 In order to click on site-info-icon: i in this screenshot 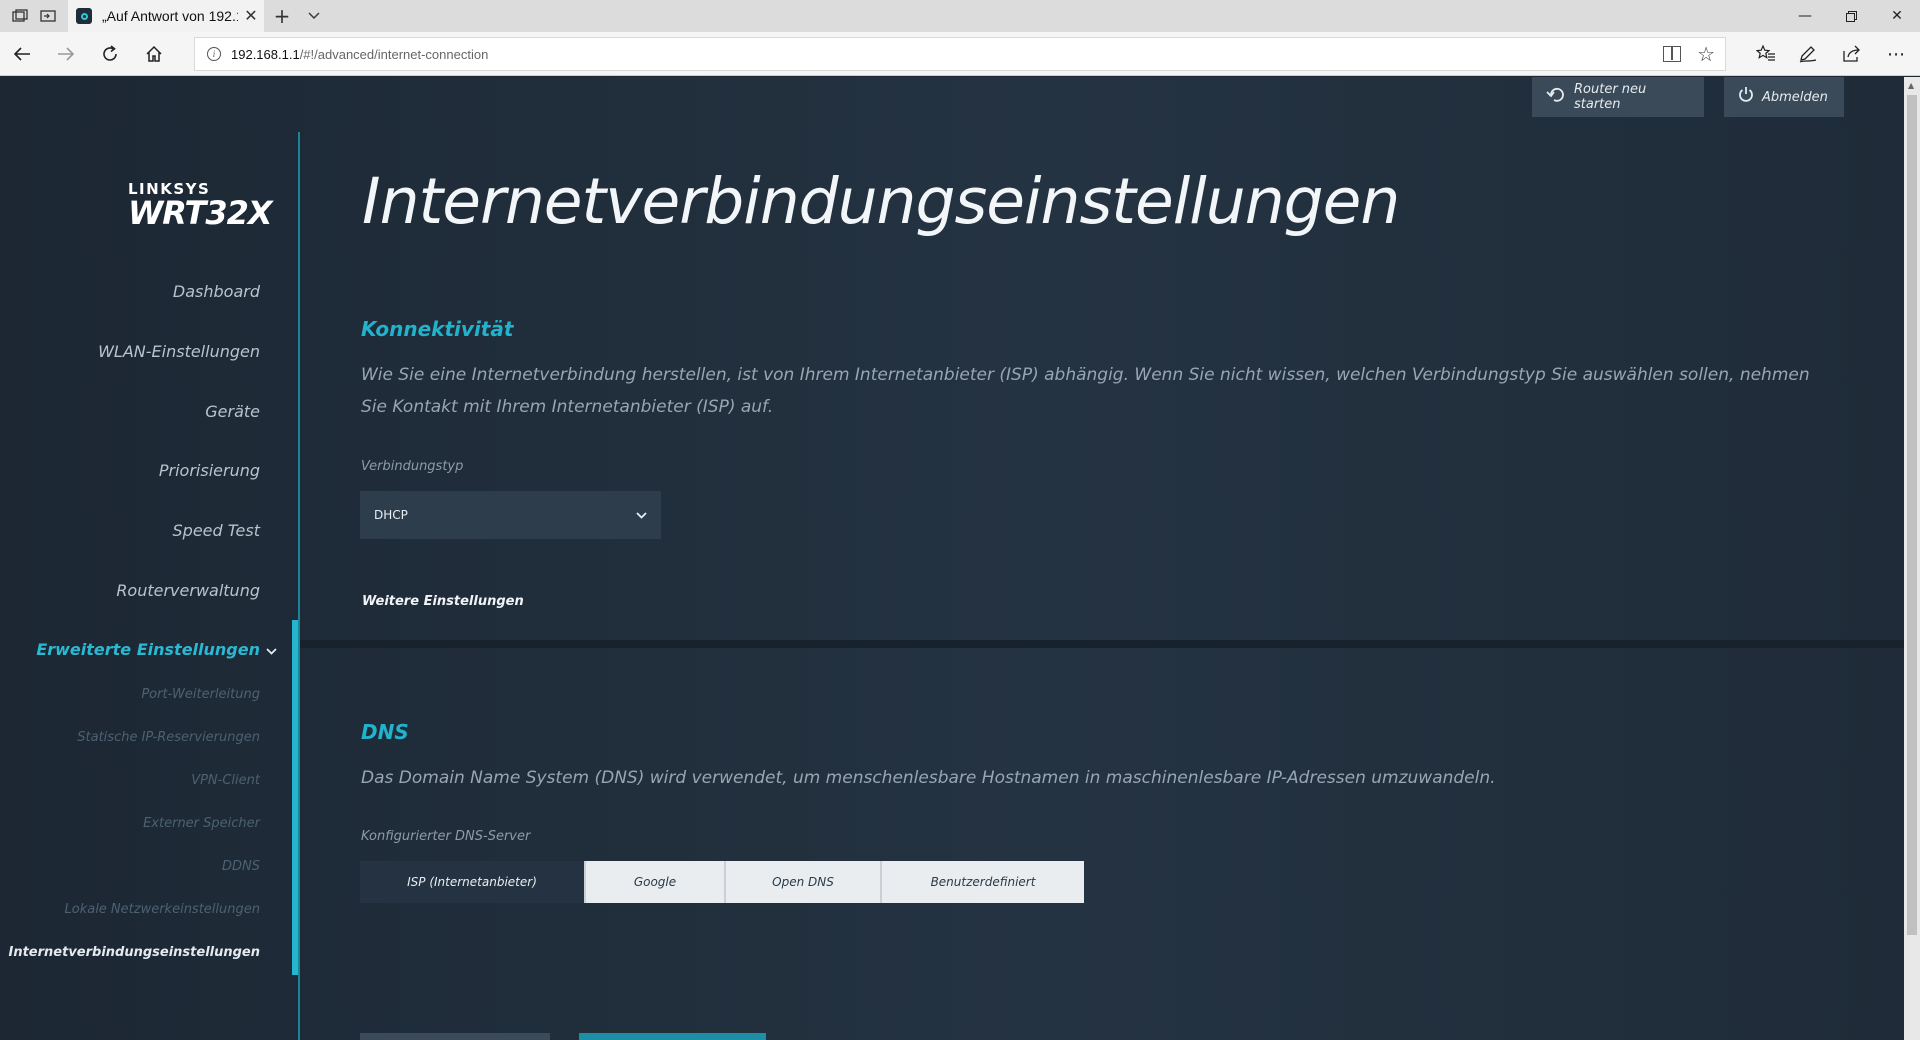, I will do `click(214, 54)`.